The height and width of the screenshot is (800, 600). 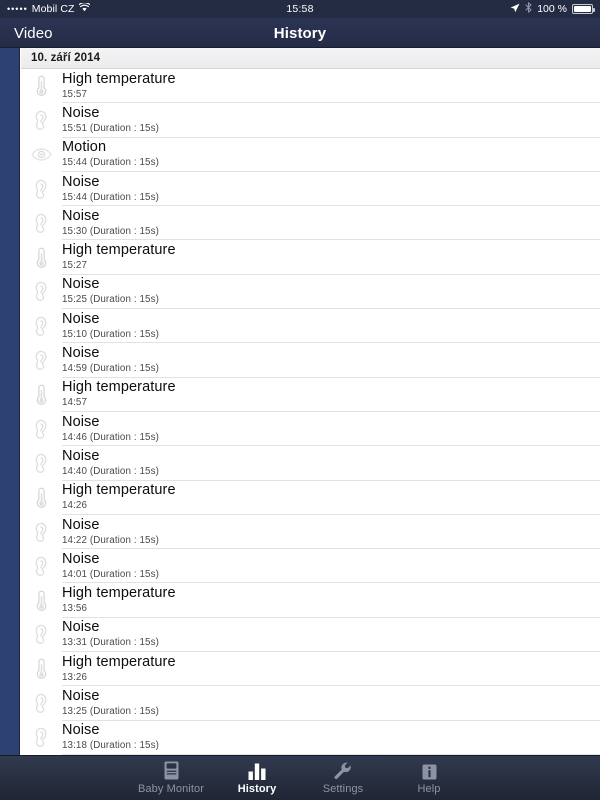 What do you see at coordinates (300, 33) in the screenshot?
I see `page-title: History` at bounding box center [300, 33].